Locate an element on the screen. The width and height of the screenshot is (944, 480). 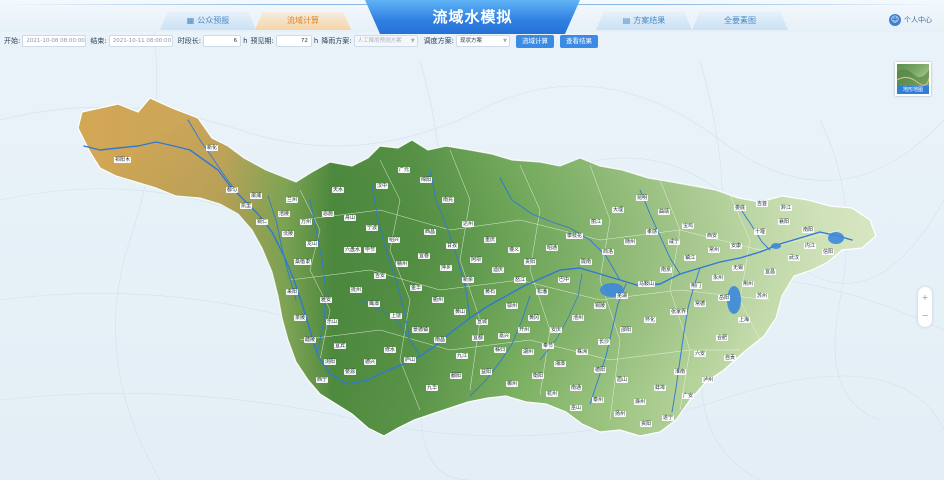
station-label: 舟山 is located at coordinates (350, 218).